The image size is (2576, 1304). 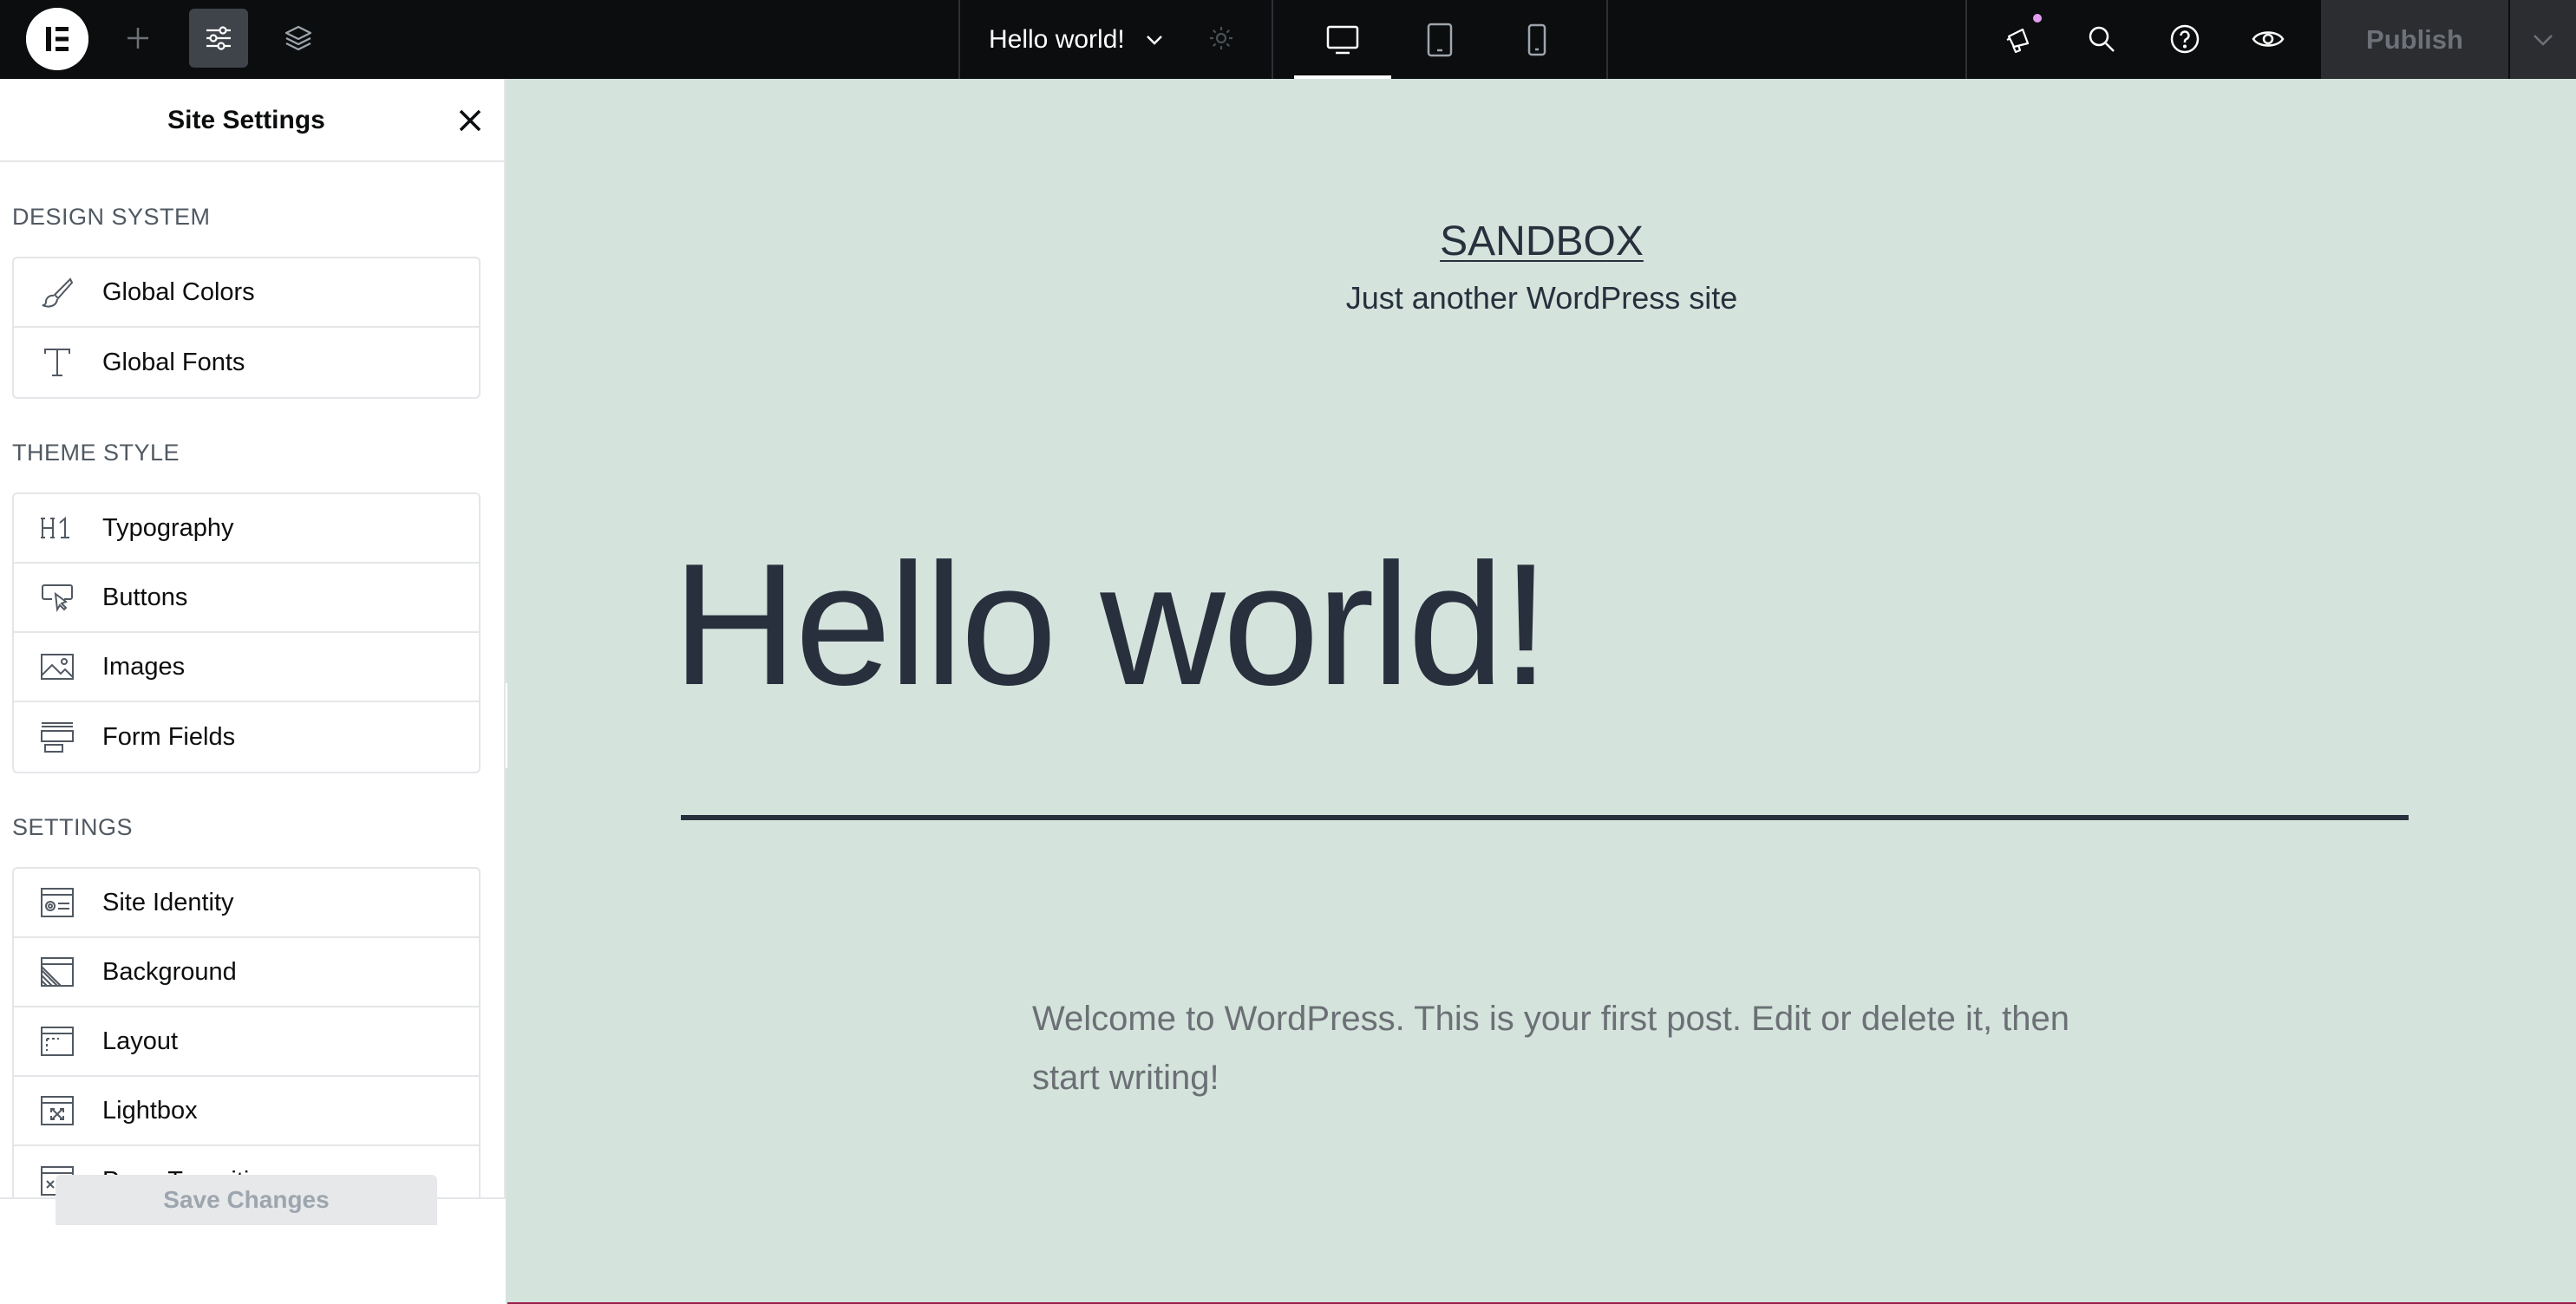 What do you see at coordinates (2268, 39) in the screenshot?
I see `eye-icon` at bounding box center [2268, 39].